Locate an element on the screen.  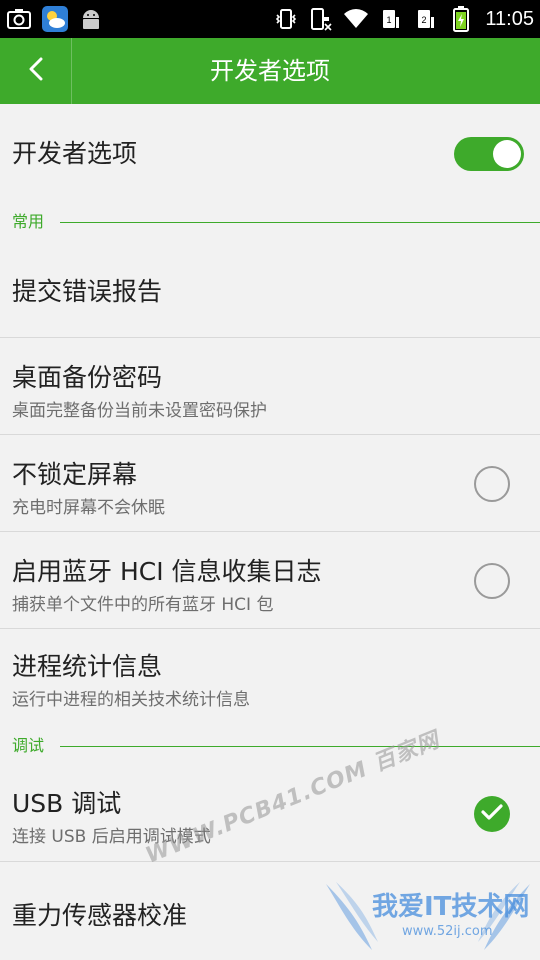
status-time: 11:05 is located at coordinates (509, 18).